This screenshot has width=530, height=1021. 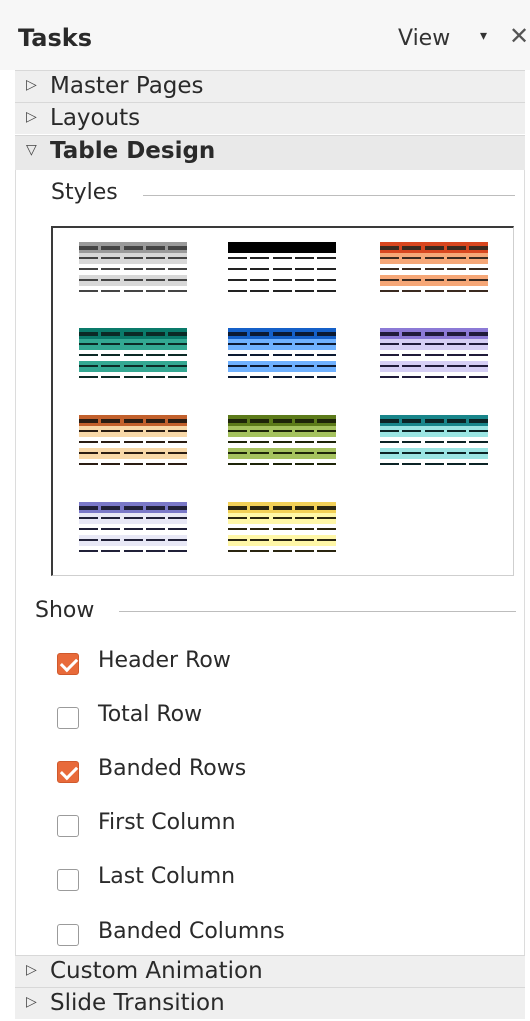 I want to click on checkbox-banded-columns: Banded Columns, so click(x=257, y=935).